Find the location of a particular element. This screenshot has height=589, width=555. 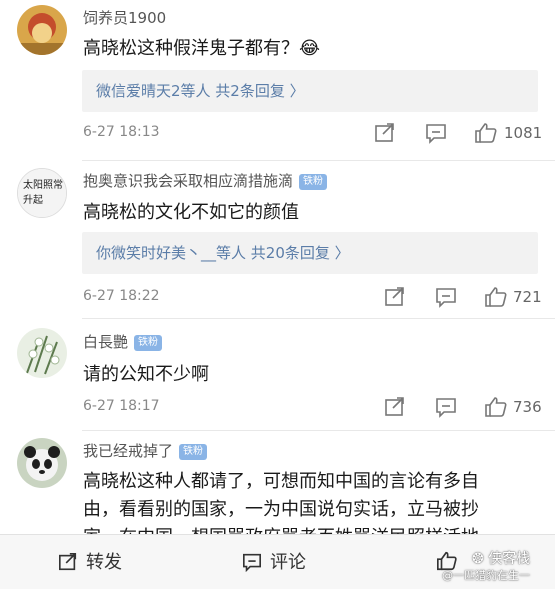

reply-summary: 你微笑时好美丶__等人 共20条回复 〉 is located at coordinates (310, 253).